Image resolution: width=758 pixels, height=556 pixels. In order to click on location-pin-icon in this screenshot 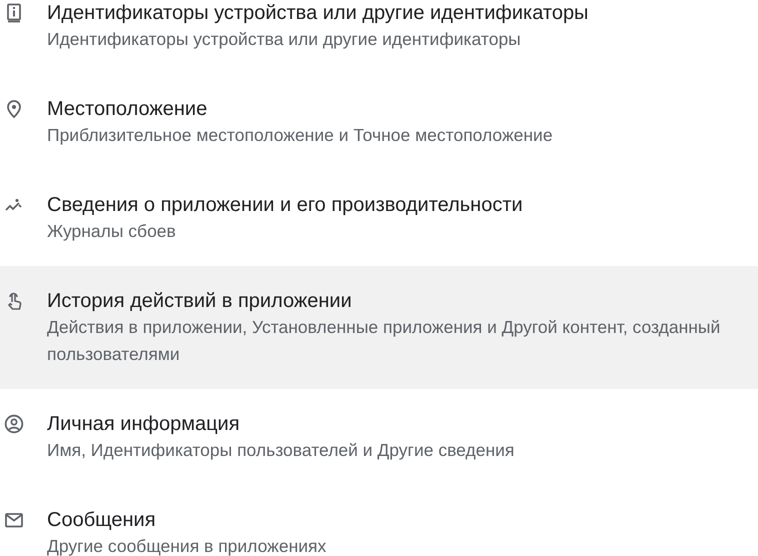, I will do `click(14, 109)`.